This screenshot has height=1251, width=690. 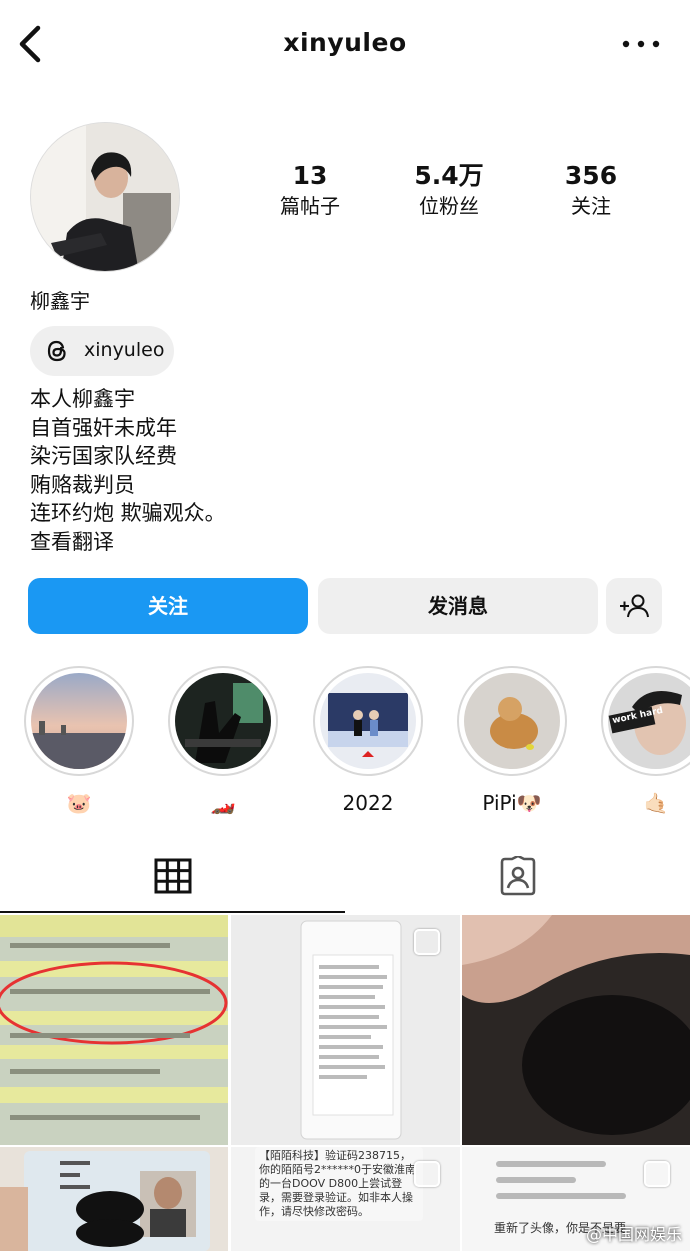 I want to click on followers-count: 5.4万 位粉丝, so click(x=449, y=190).